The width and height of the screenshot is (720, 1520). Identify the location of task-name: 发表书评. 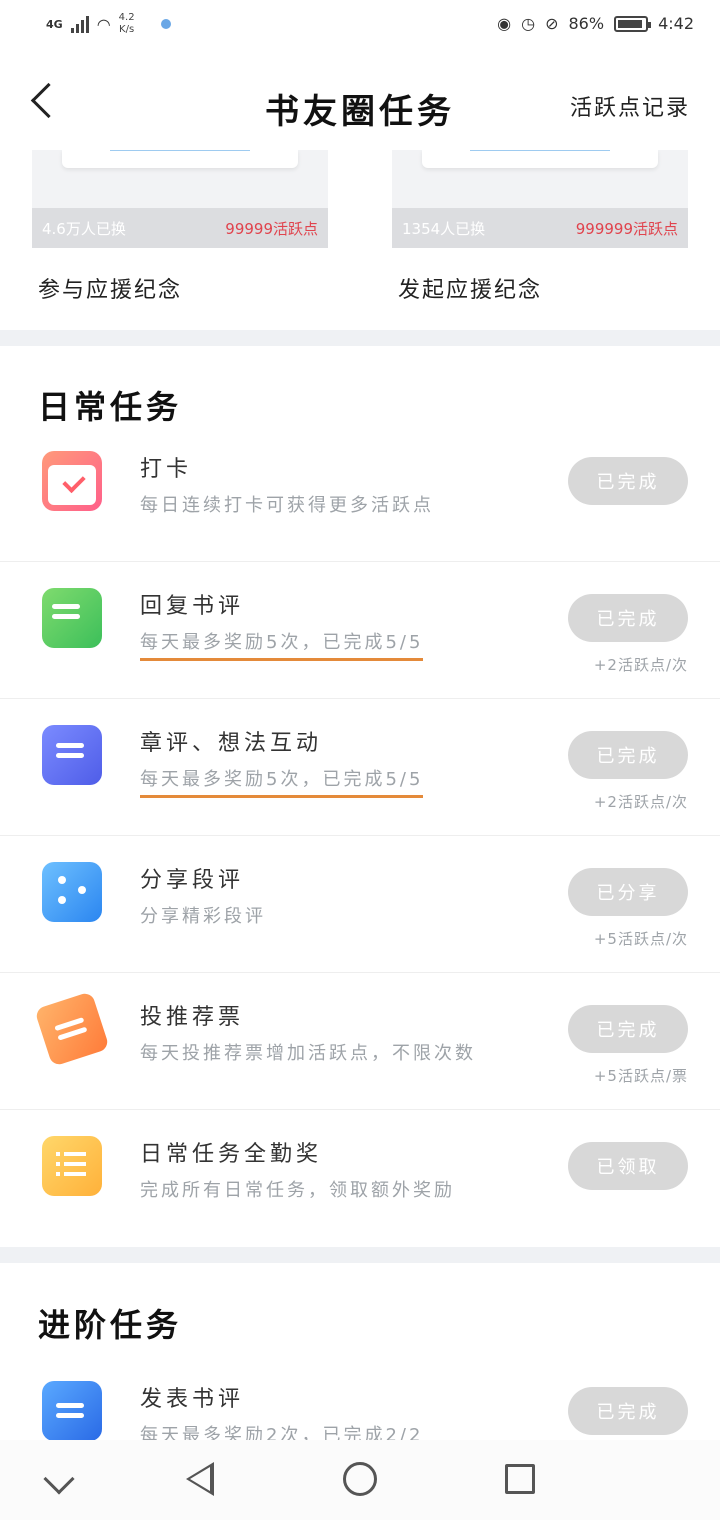
(192, 1399).